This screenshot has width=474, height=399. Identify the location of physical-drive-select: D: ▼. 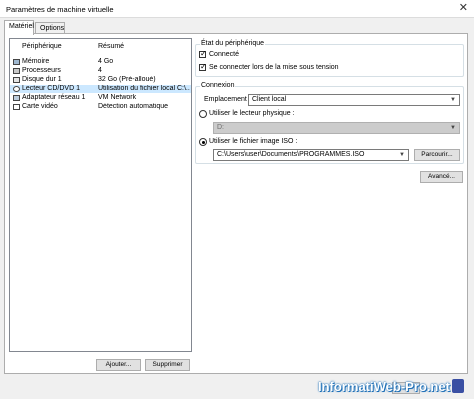
(336, 128).